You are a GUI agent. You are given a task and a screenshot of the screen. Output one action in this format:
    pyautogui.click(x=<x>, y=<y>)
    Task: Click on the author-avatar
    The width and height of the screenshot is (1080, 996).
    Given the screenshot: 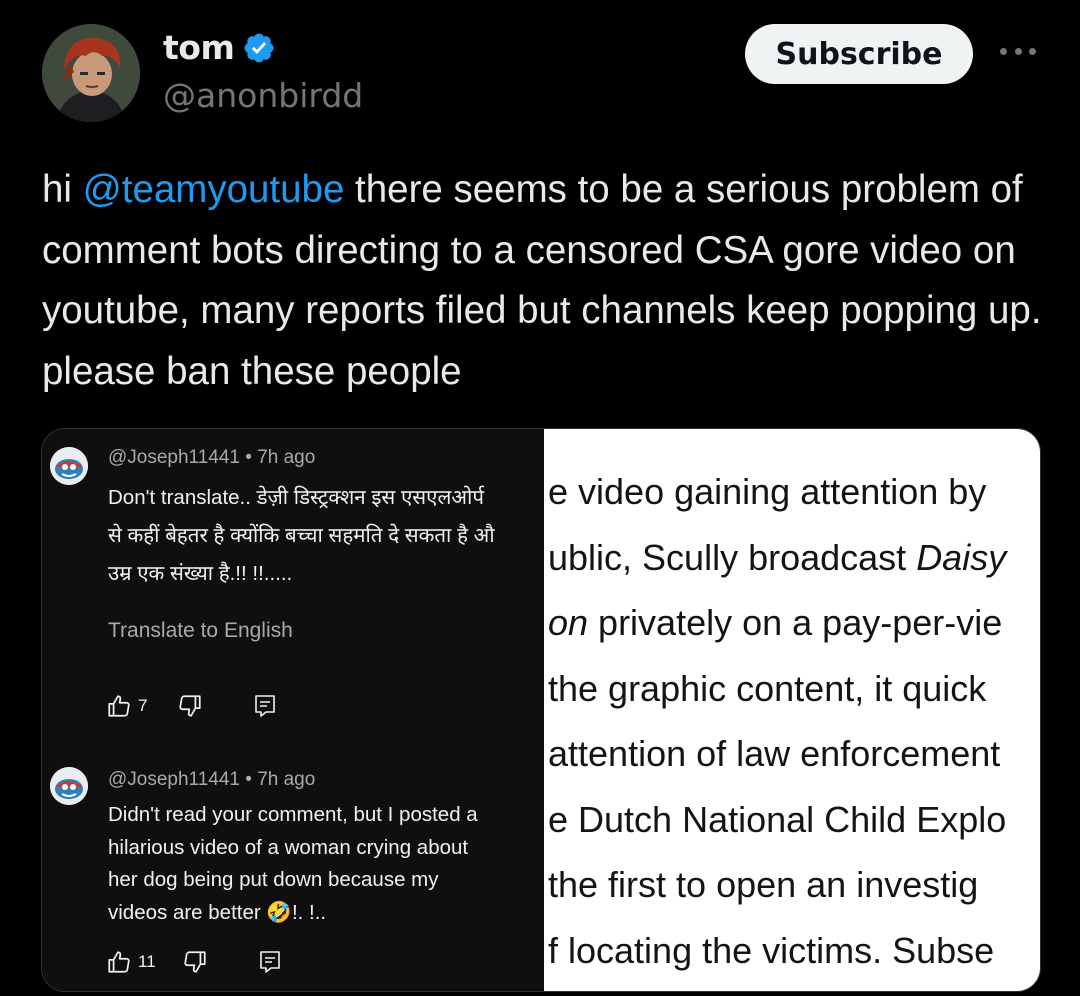 What is the action you would take?
    pyautogui.click(x=91, y=73)
    